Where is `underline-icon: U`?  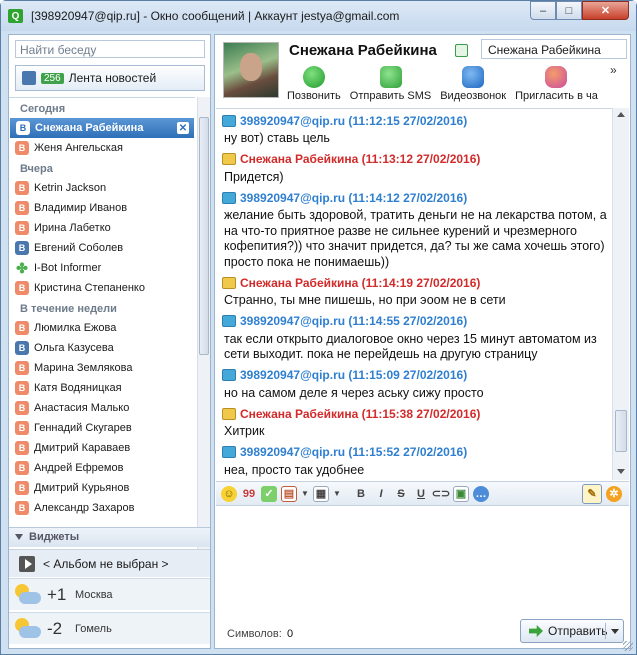 underline-icon: U is located at coordinates (421, 494).